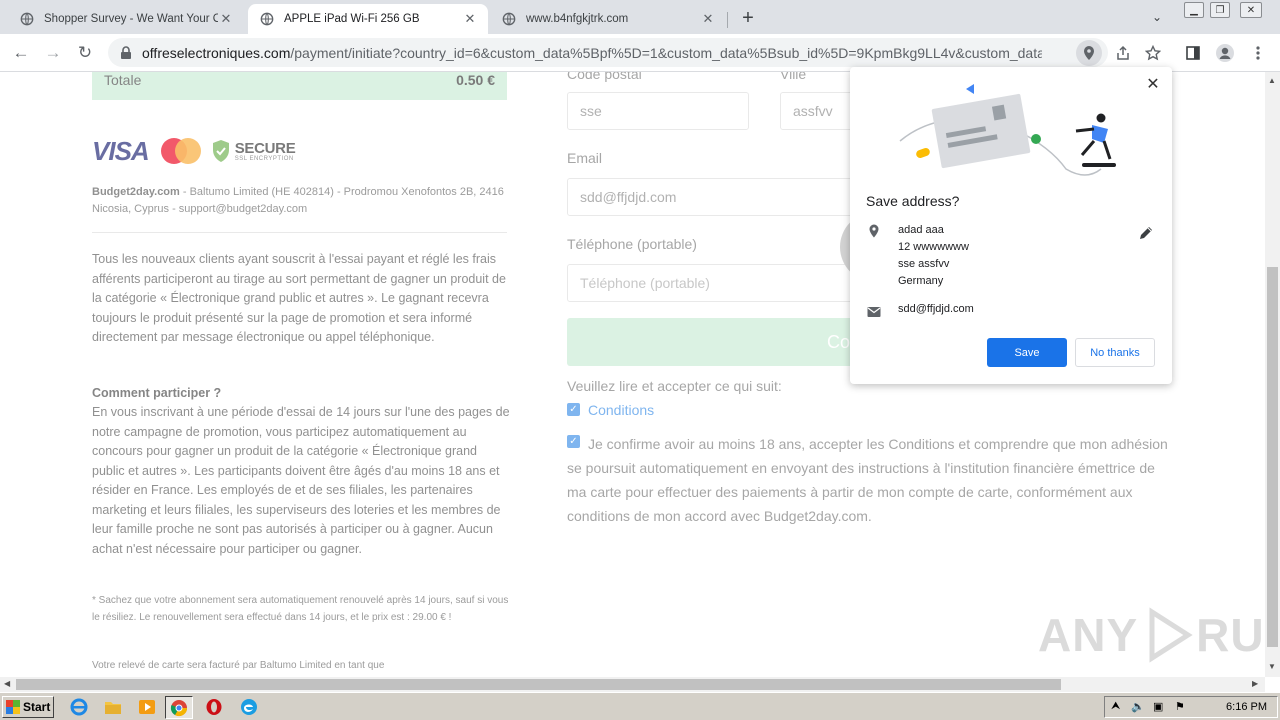 The height and width of the screenshot is (720, 1280). I want to click on close-window-button: ✕, so click(1251, 10).